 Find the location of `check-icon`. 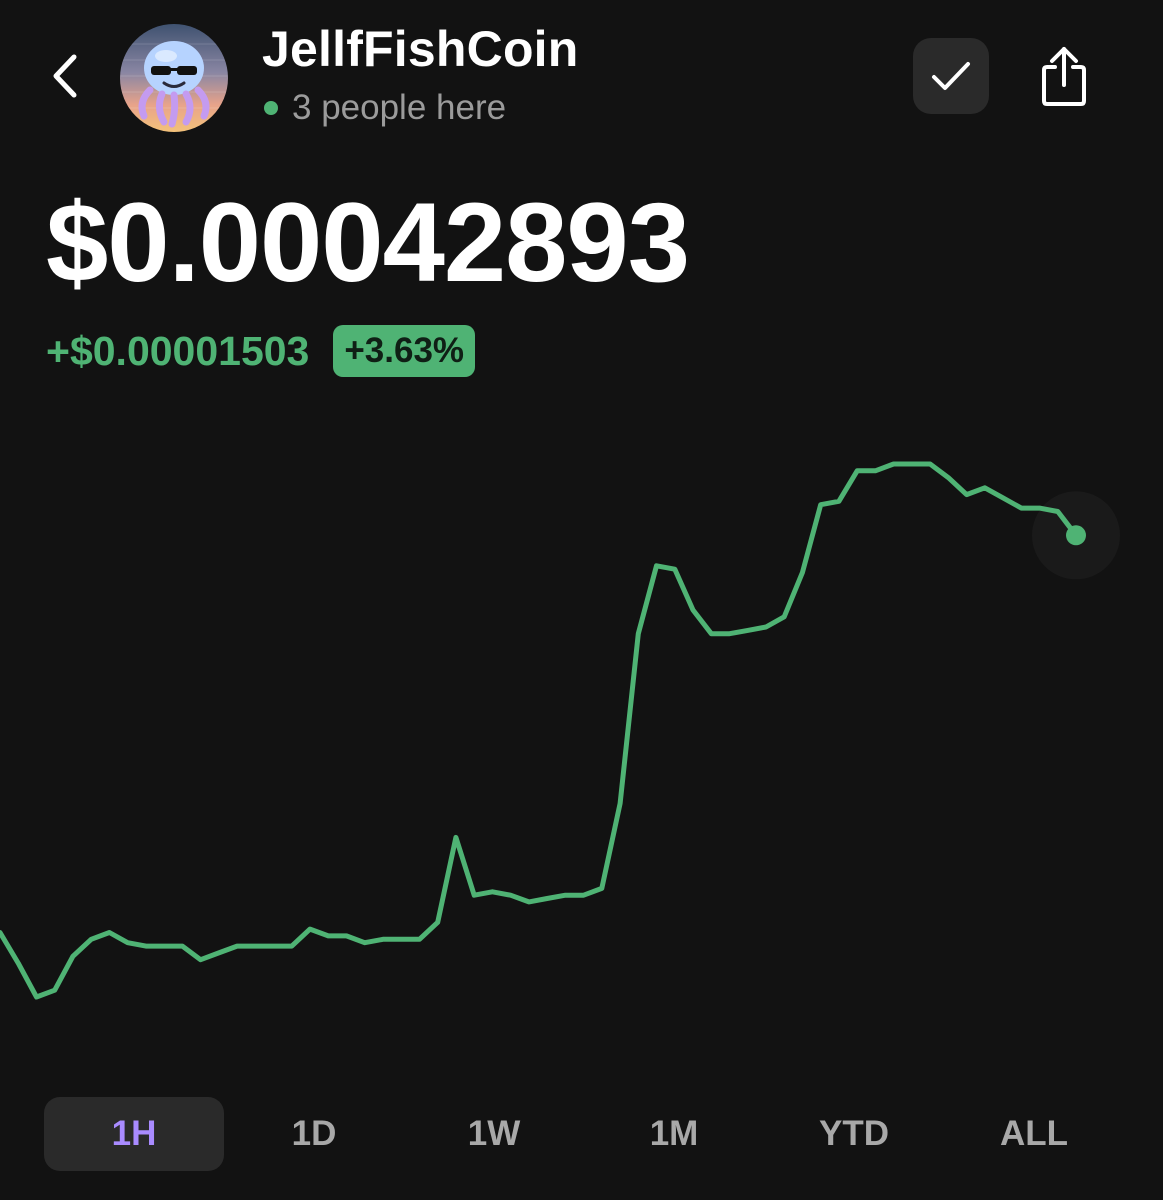

check-icon is located at coordinates (951, 76).